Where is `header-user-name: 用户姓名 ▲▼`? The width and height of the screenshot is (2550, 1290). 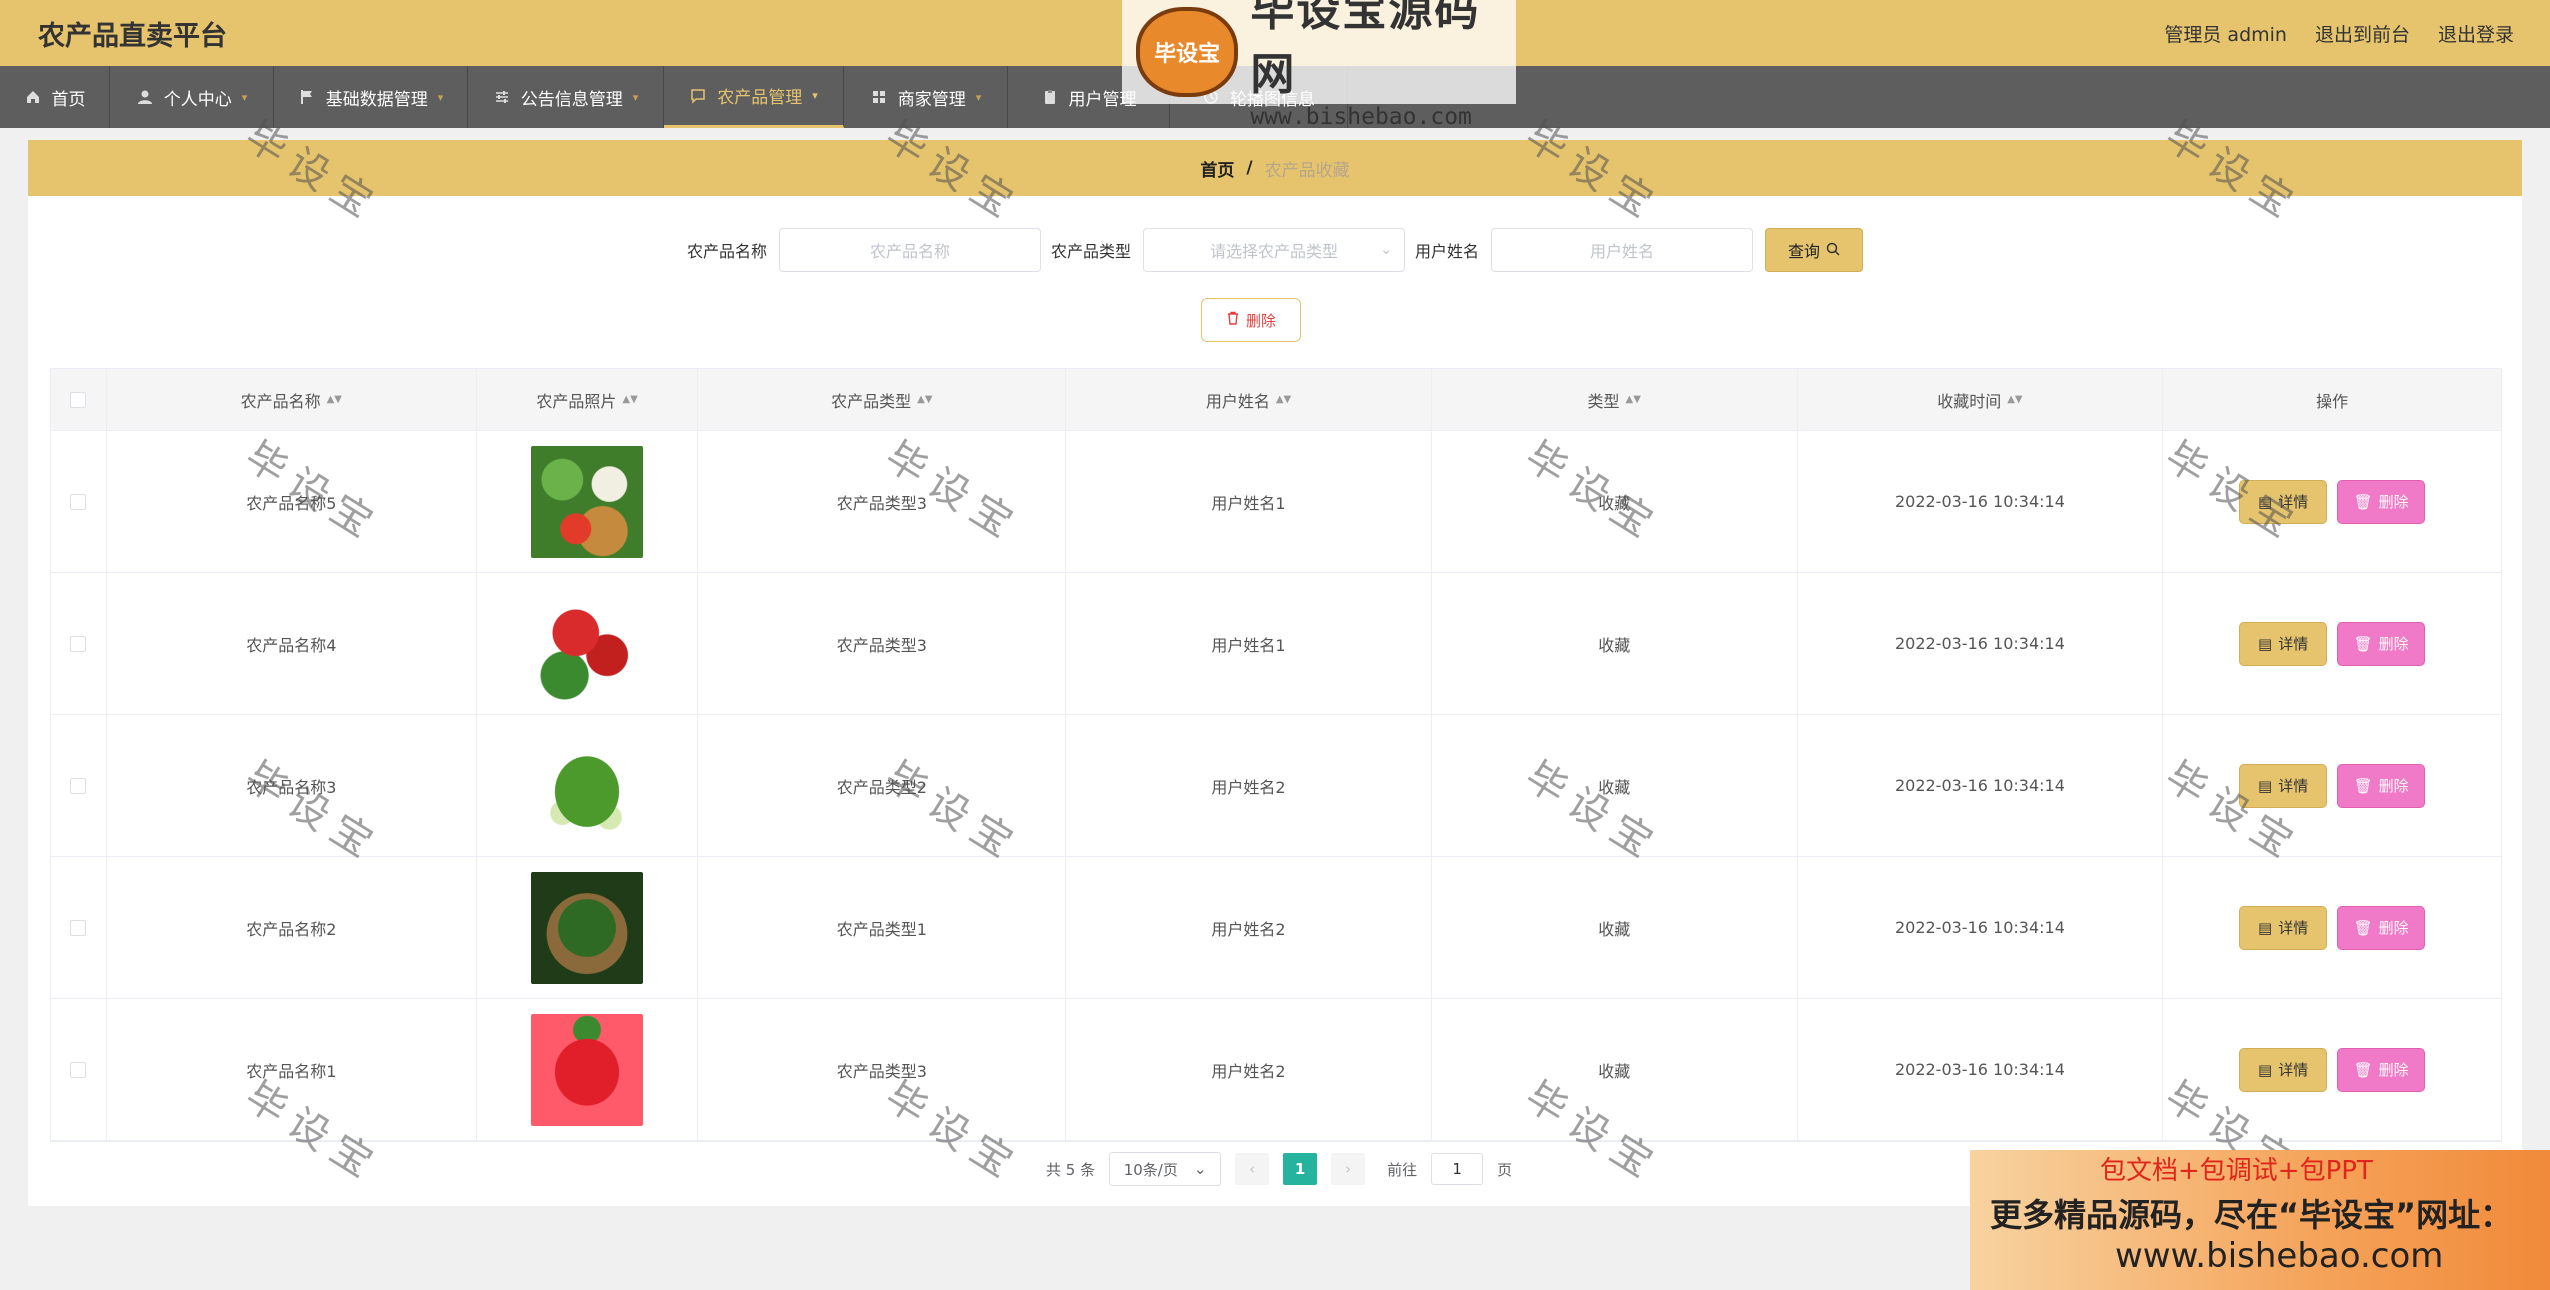 header-user-name: 用户姓名 ▲▼ is located at coordinates (1249, 399).